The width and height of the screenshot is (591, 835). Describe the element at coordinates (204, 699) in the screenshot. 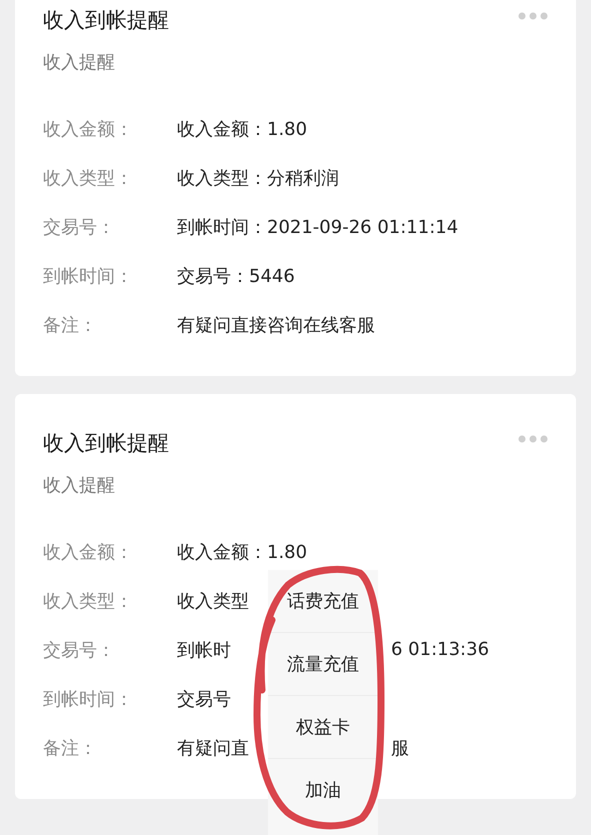

I see `field-value: 交易号` at that location.